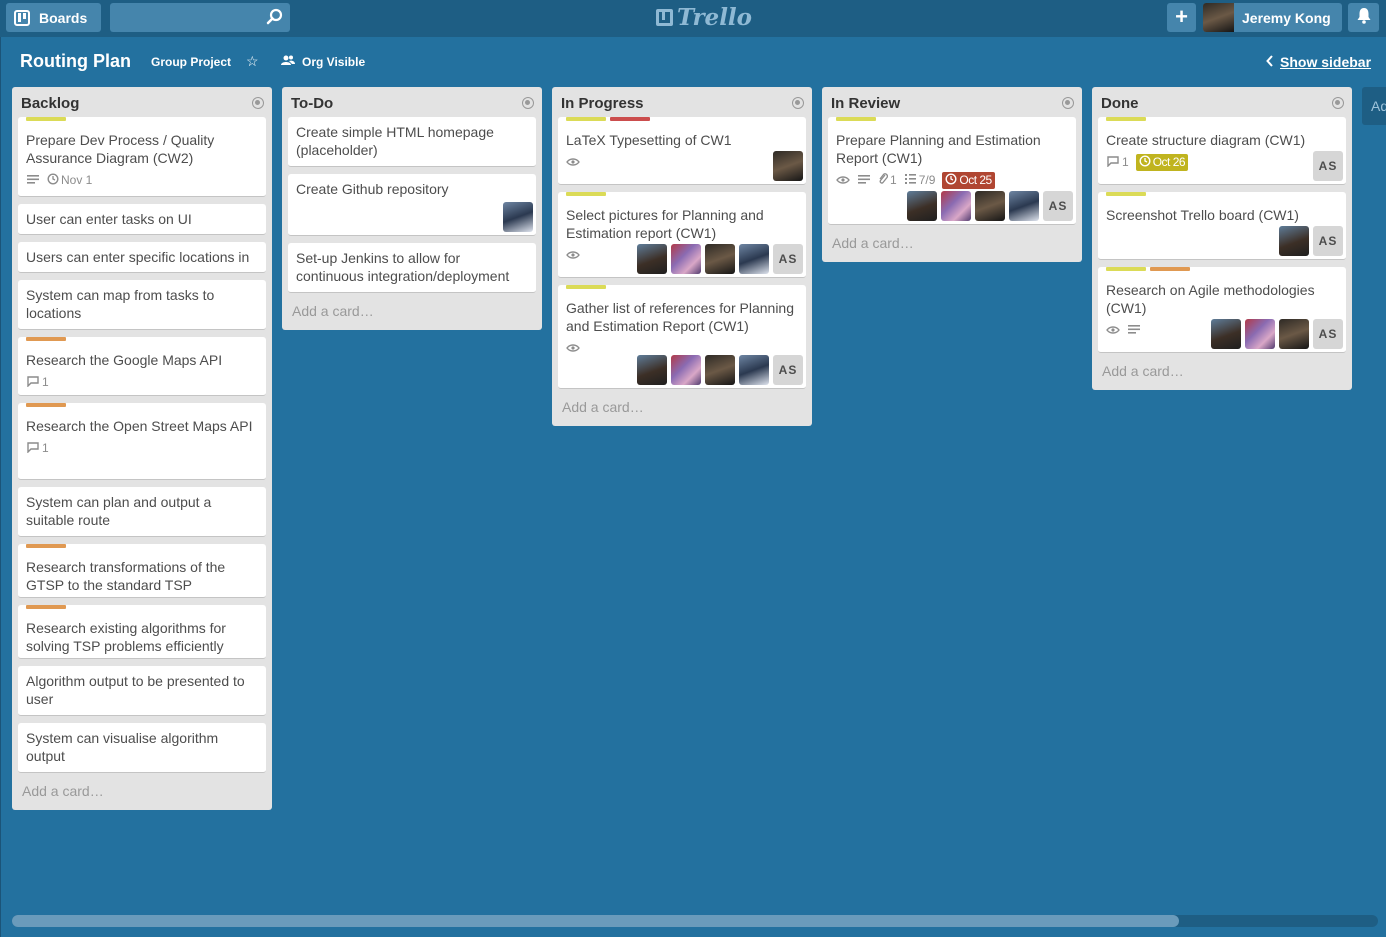  Describe the element at coordinates (1120, 103) in the screenshot. I see `list-title: Done` at that location.